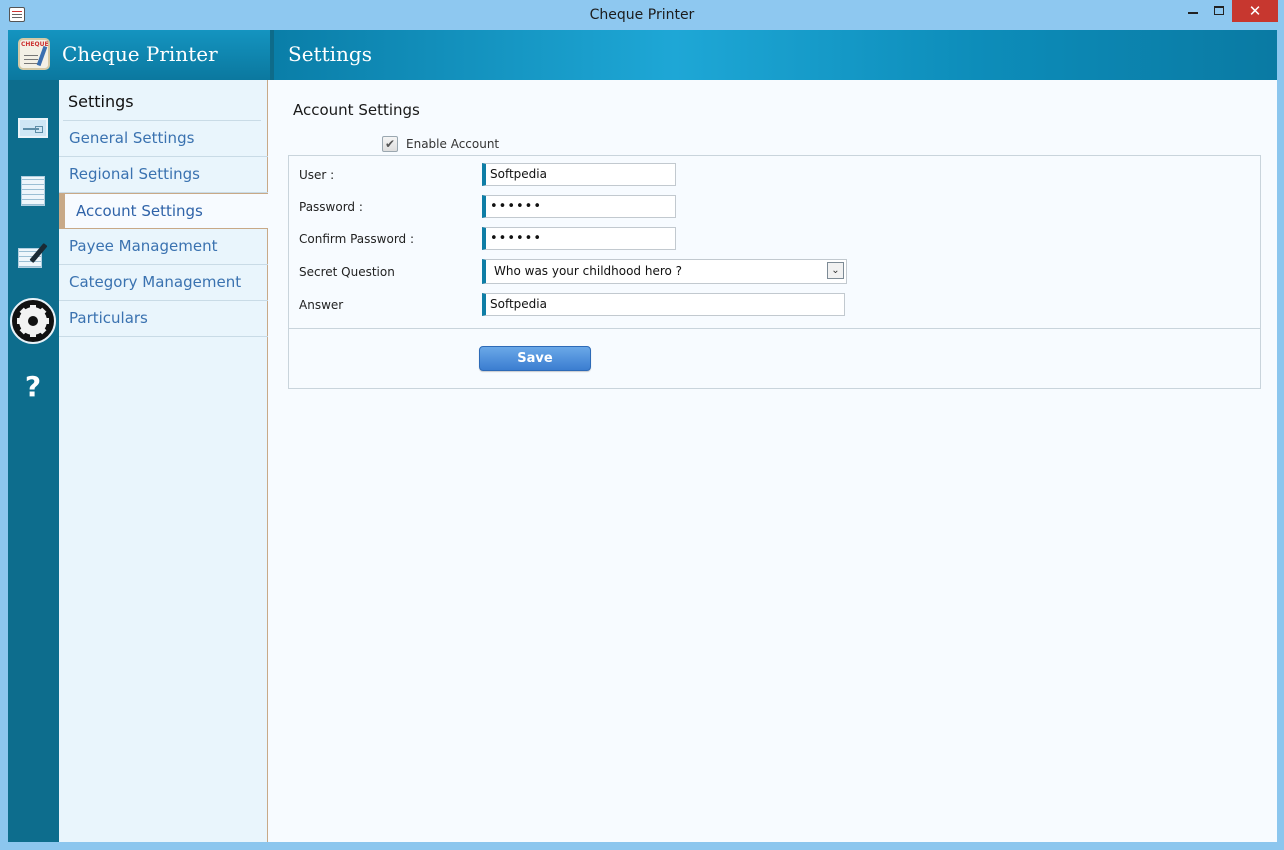 The width and height of the screenshot is (1284, 850). I want to click on secret-question-select: Who was your childhood hero ? ⌄, so click(664, 271).